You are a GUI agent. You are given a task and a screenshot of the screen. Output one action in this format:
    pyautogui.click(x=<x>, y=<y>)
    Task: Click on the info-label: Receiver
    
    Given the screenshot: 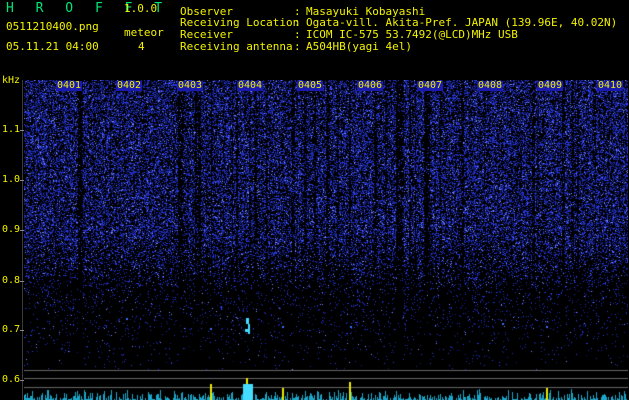 What is the action you would take?
    pyautogui.click(x=206, y=34)
    